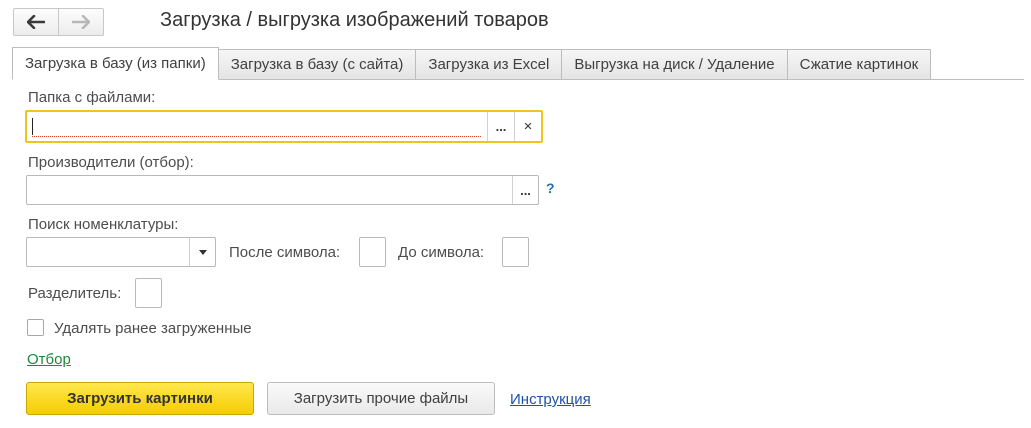 This screenshot has height=428, width=1031. Describe the element at coordinates (140, 398) in the screenshot. I see `load-images-button: Загрузить картинки` at that location.